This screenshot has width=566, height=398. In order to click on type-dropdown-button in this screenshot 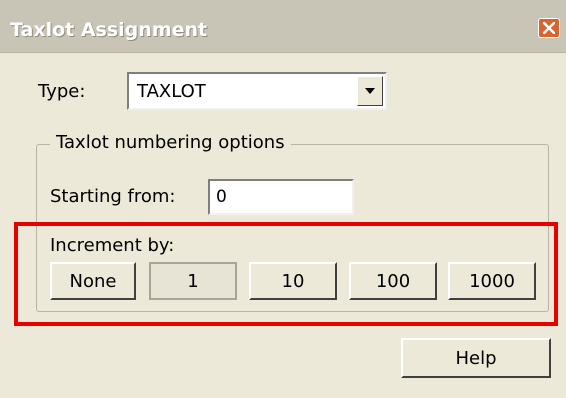, I will do `click(370, 91)`.